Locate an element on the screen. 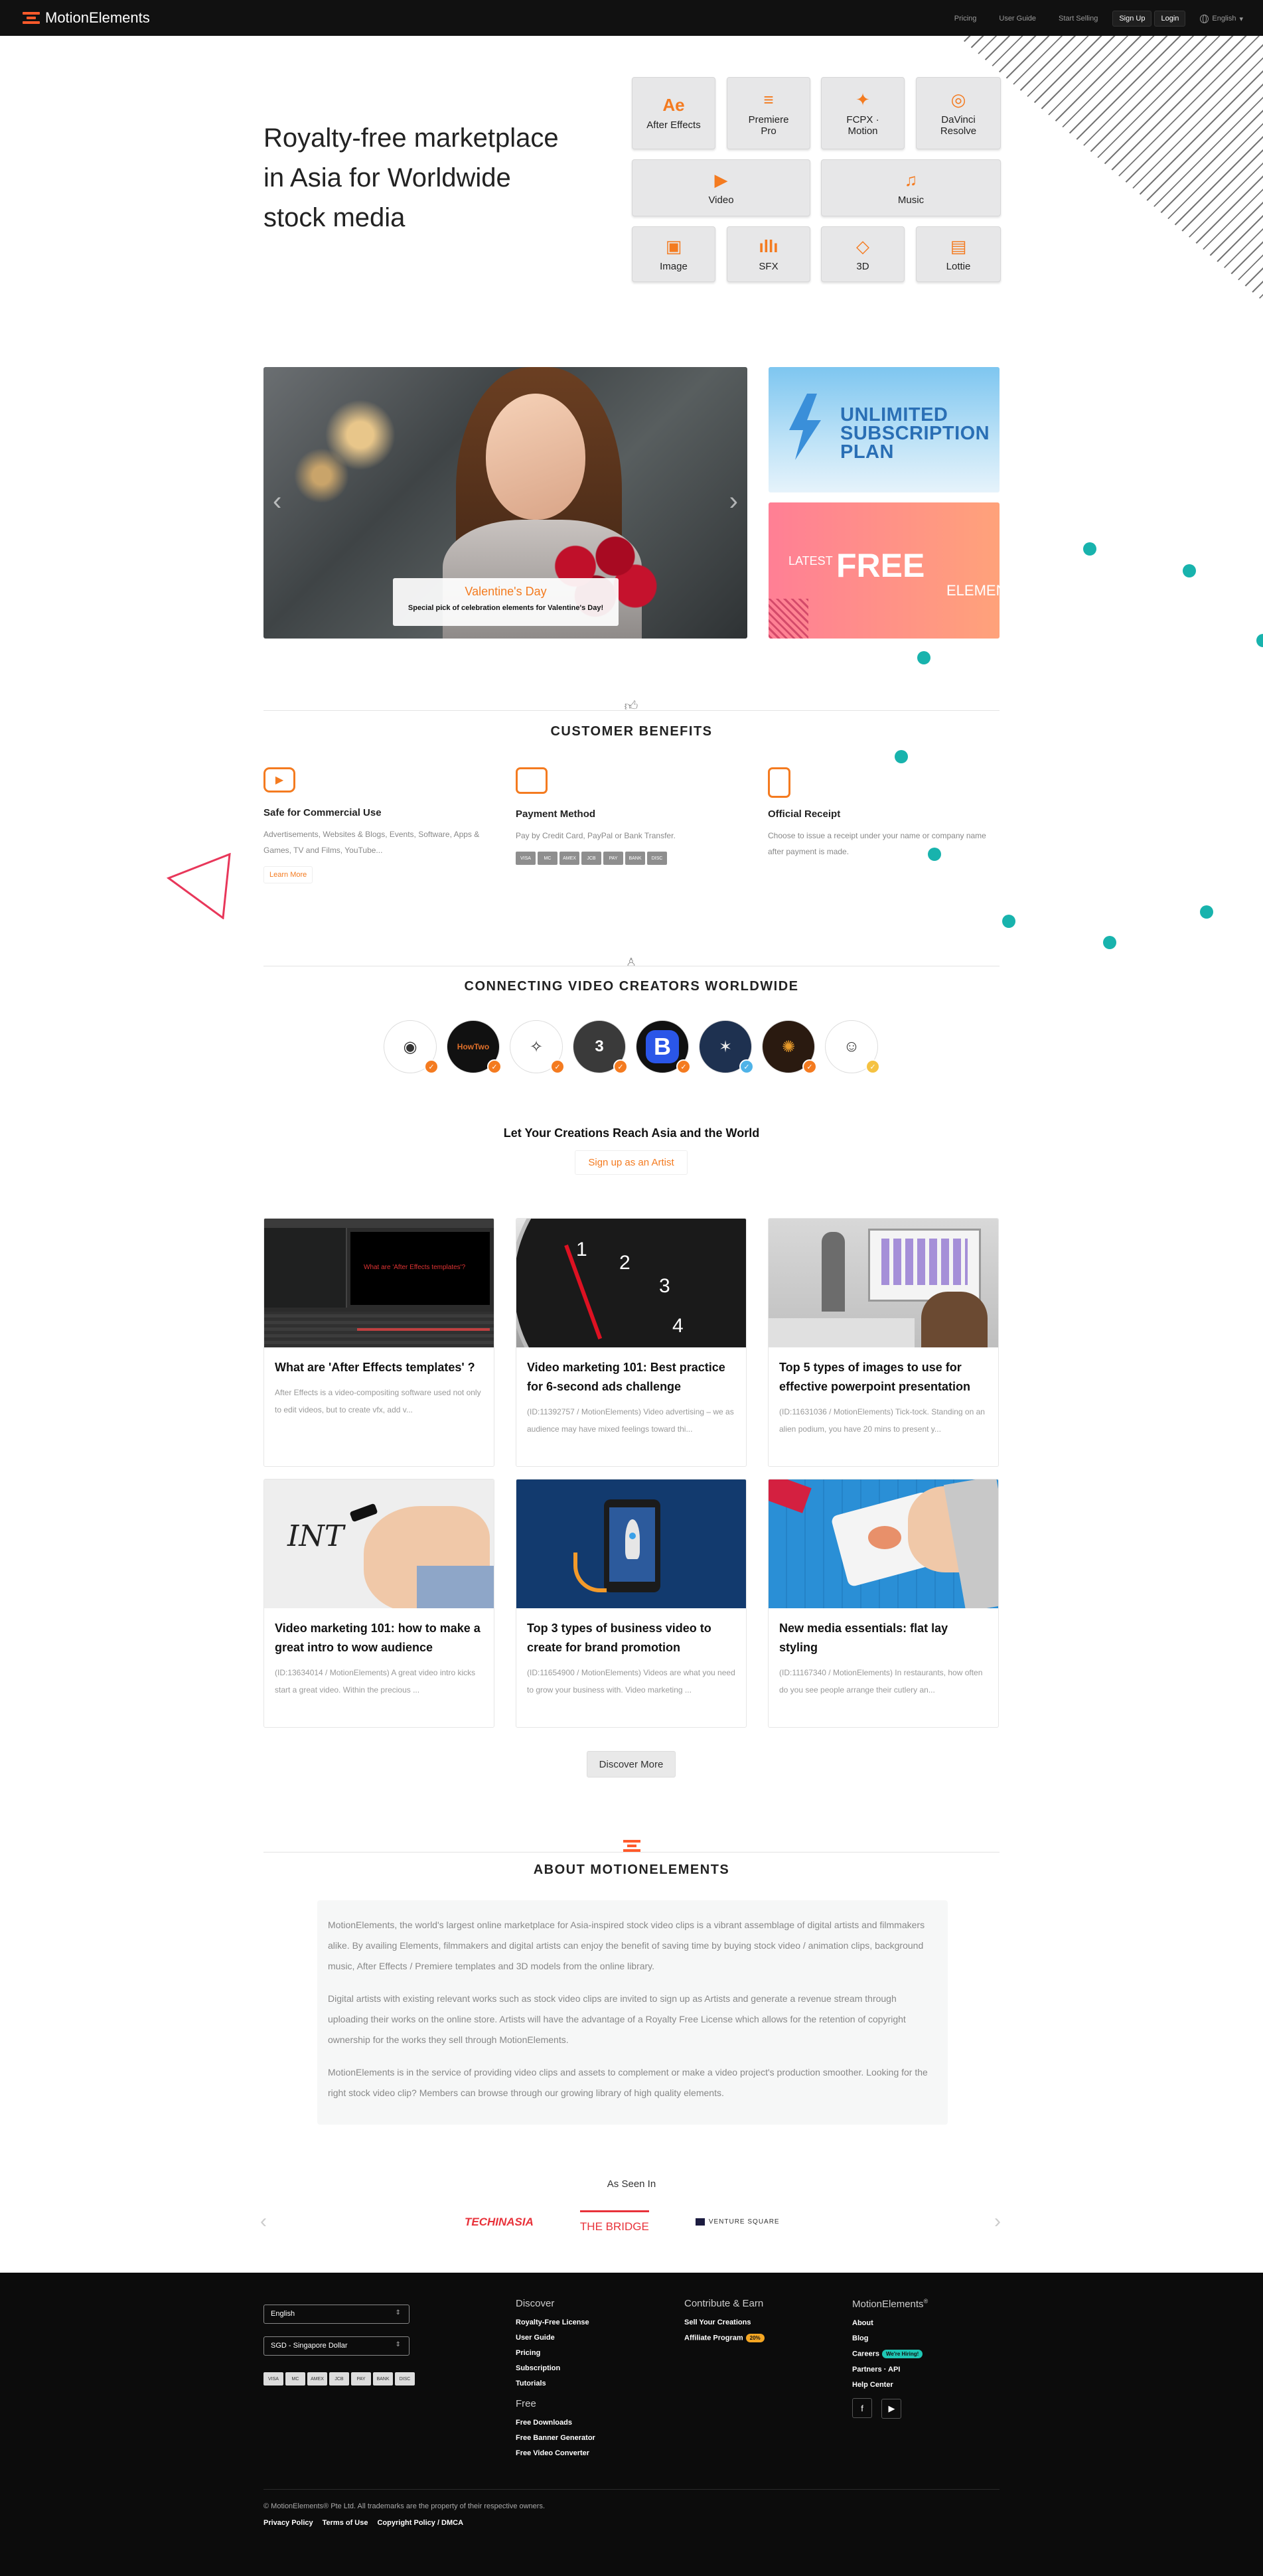  category-image: ▣ Image is located at coordinates (673, 254).